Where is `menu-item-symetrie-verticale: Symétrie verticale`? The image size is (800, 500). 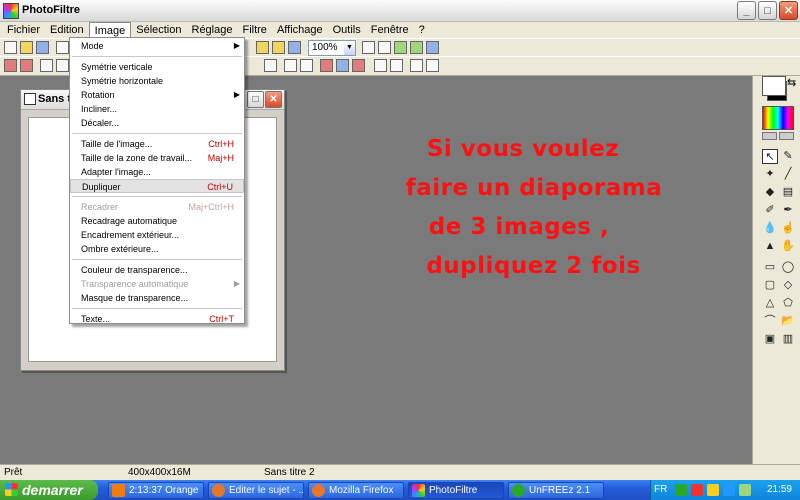 menu-item-symetrie-verticale: Symétrie verticale is located at coordinates (157, 67).